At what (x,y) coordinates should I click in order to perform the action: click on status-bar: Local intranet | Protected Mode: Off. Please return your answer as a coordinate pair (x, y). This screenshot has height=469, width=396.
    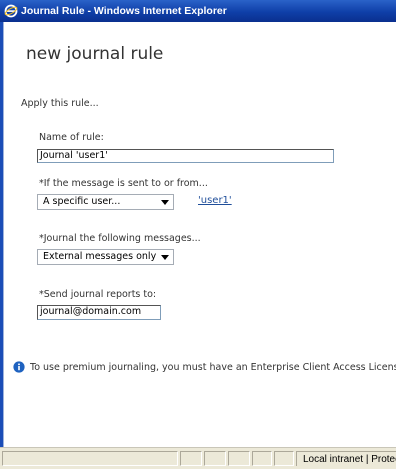
    Looking at the image, I should click on (198, 458).